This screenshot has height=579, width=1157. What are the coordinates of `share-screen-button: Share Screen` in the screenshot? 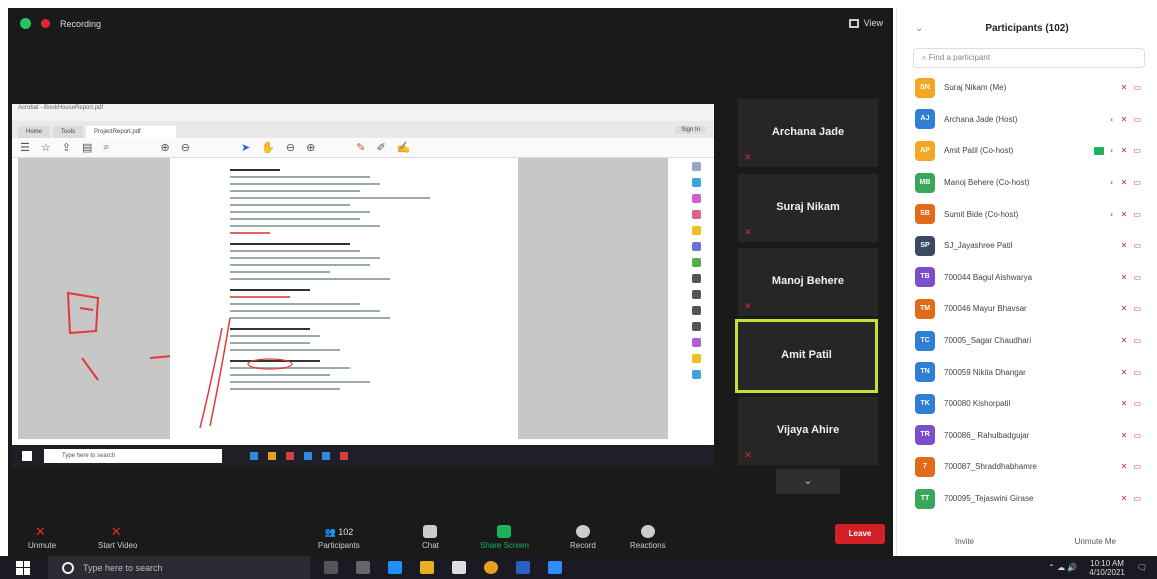 It's located at (504, 537).